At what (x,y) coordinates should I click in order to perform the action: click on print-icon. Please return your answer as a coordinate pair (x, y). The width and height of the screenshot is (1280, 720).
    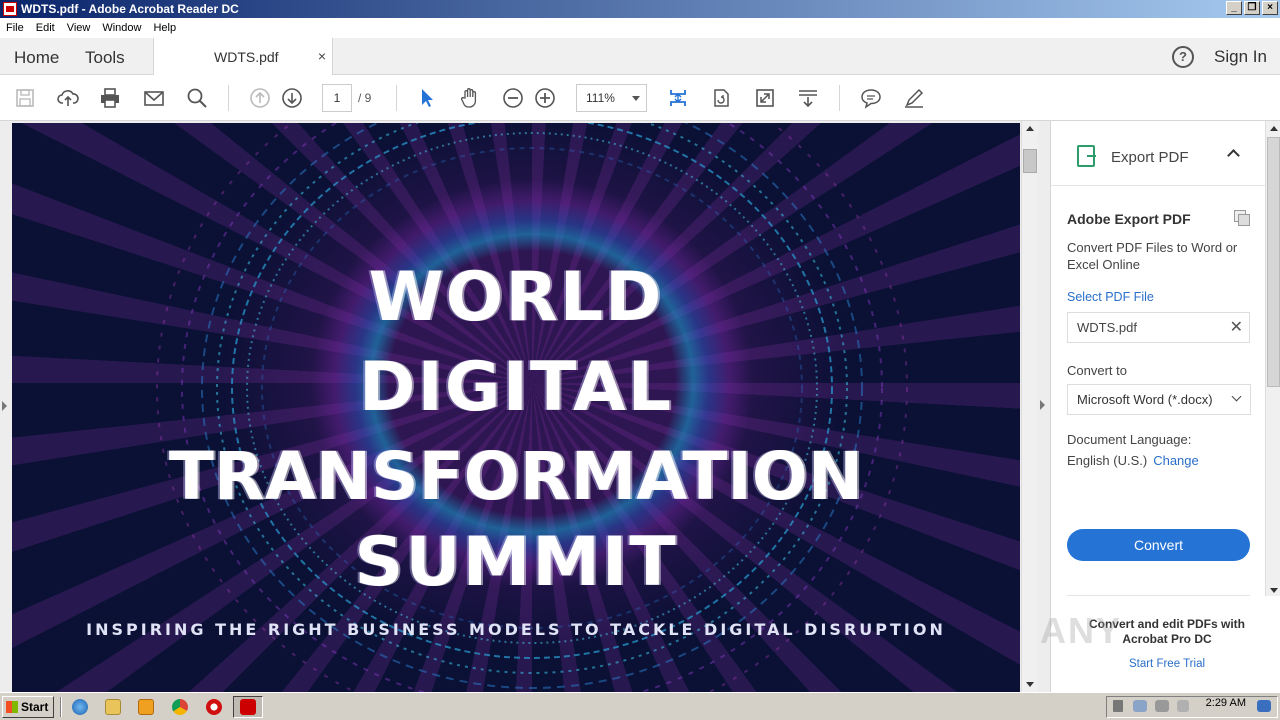
    Looking at the image, I should click on (110, 98).